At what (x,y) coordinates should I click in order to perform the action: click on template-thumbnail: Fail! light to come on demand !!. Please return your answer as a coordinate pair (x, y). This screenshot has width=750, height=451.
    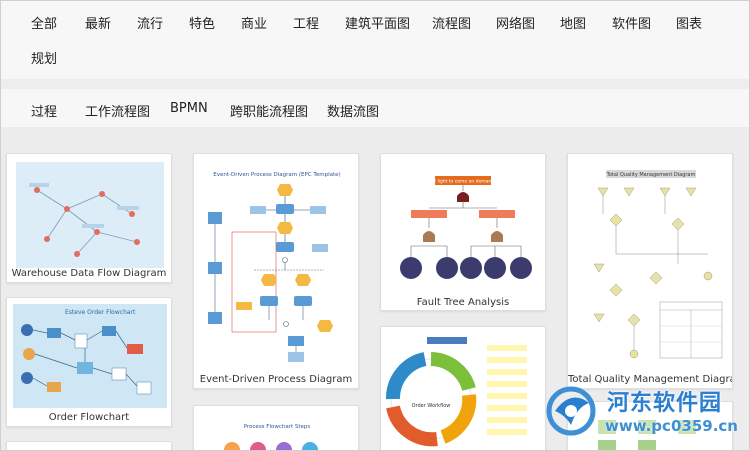
    Looking at the image, I should click on (466, 227).